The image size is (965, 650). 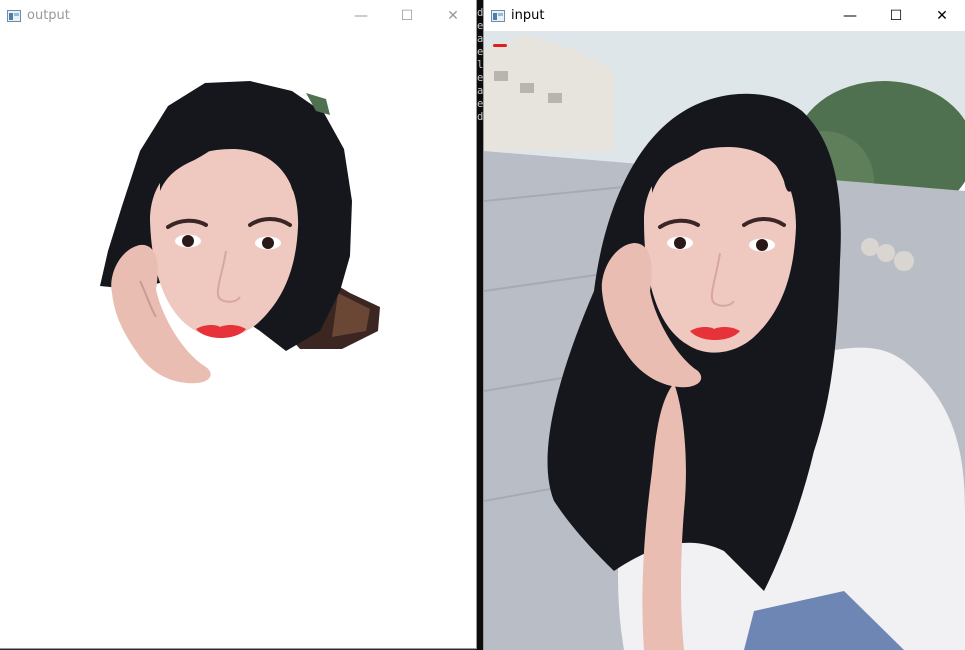 I want to click on console-text: d e a e l e a e d, so click(x=480, y=65).